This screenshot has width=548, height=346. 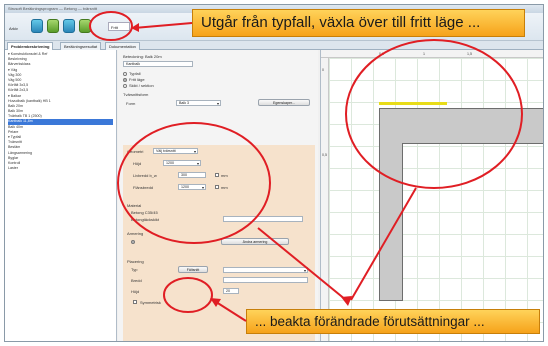 I want to click on dim-checkbox-flange, so click(x=217, y=187).